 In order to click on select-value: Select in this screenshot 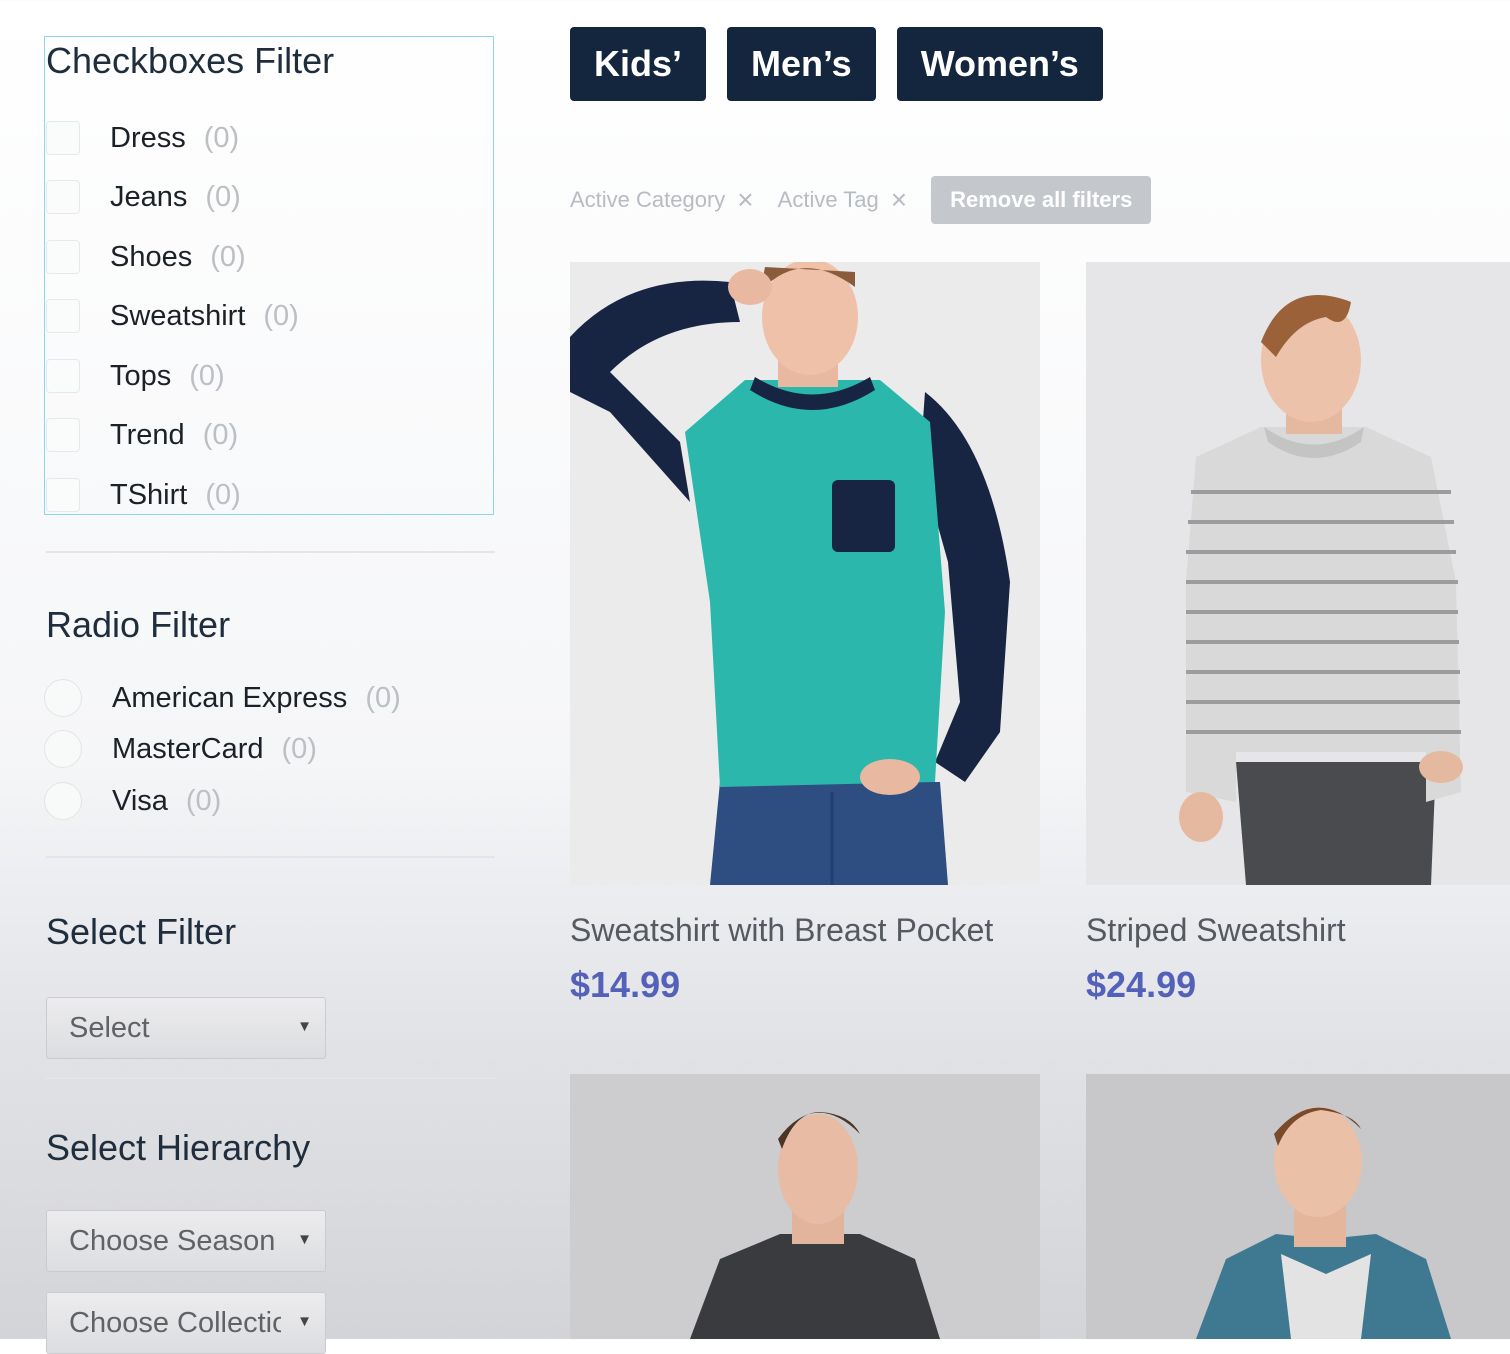, I will do `click(109, 1027)`.